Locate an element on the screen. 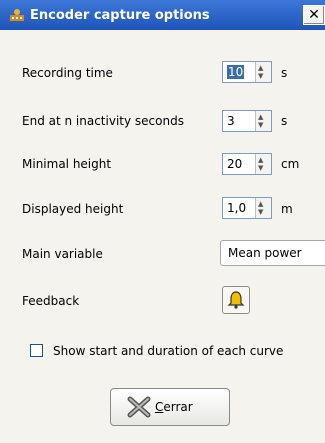  feedback-button is located at coordinates (236, 300).